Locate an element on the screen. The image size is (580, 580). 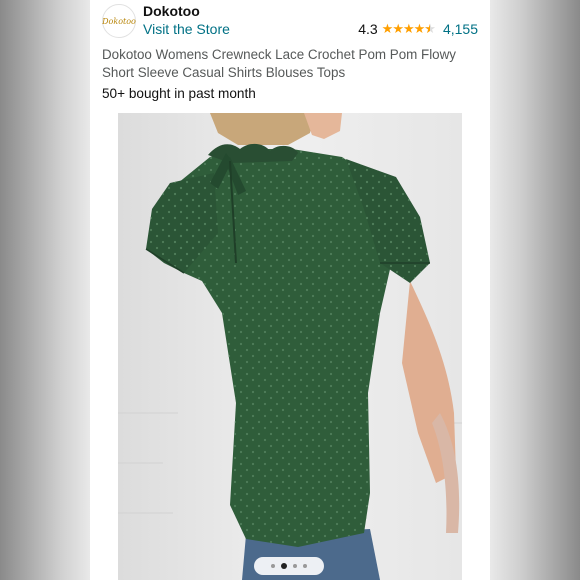
gallery-dot-active is located at coordinates (284, 566).